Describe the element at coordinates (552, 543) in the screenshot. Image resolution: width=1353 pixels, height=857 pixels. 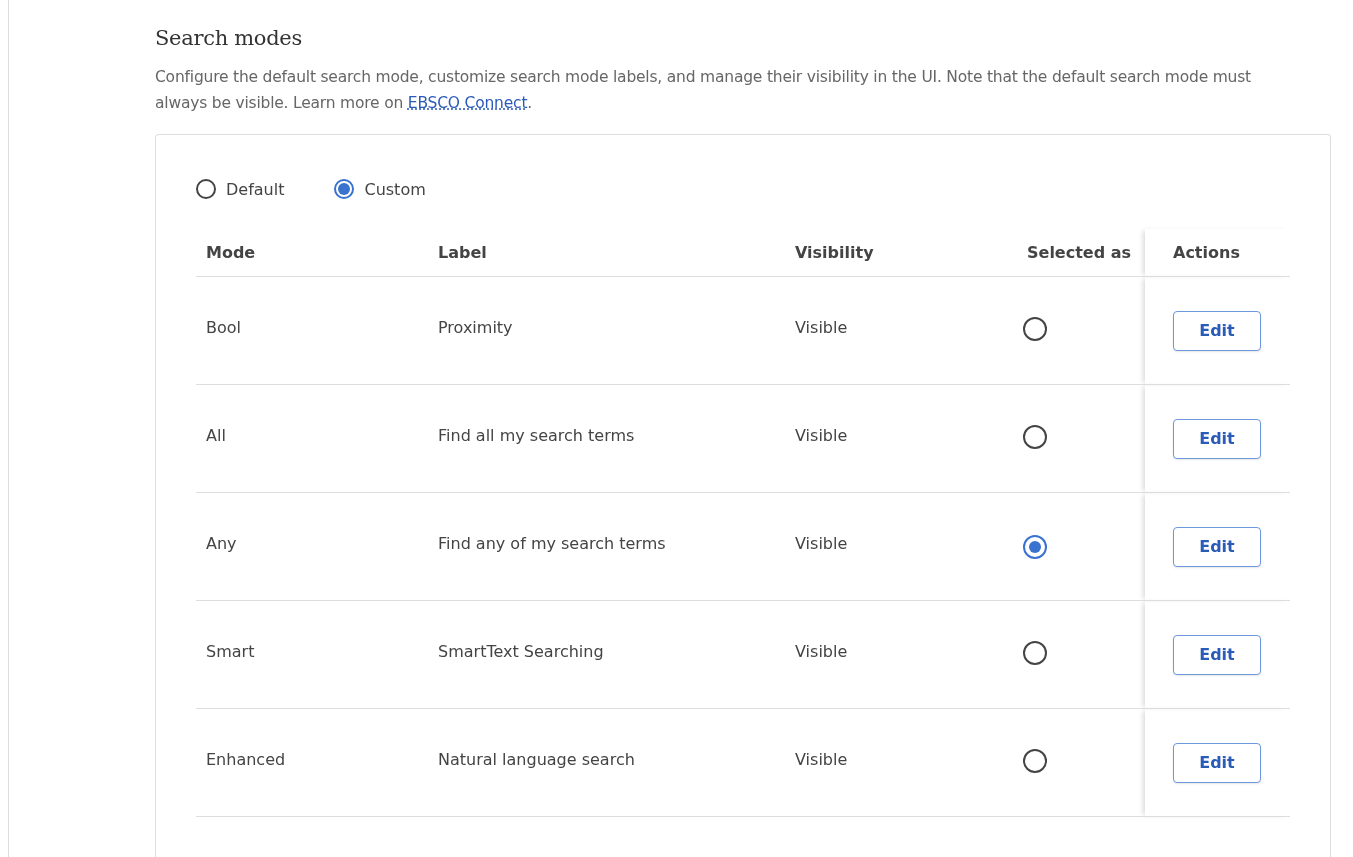
I see `label-cell: Find any of my search terms` at that location.